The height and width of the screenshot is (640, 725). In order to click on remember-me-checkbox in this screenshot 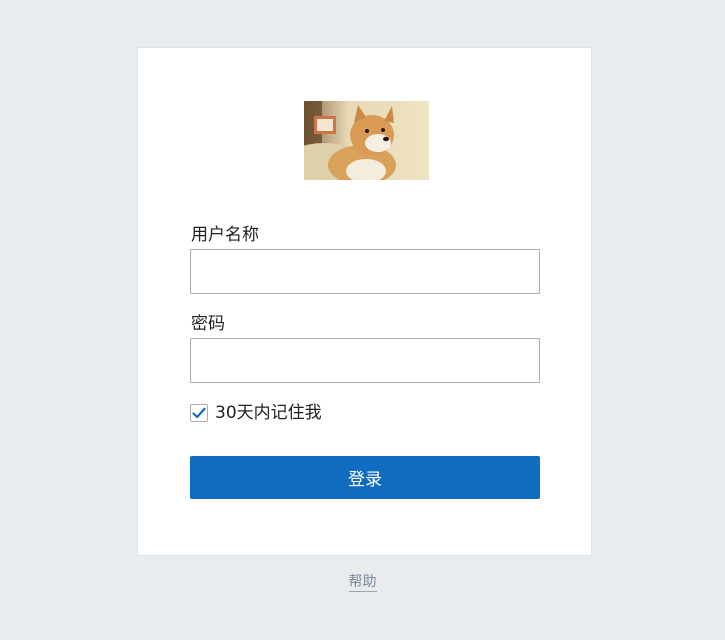, I will do `click(199, 413)`.